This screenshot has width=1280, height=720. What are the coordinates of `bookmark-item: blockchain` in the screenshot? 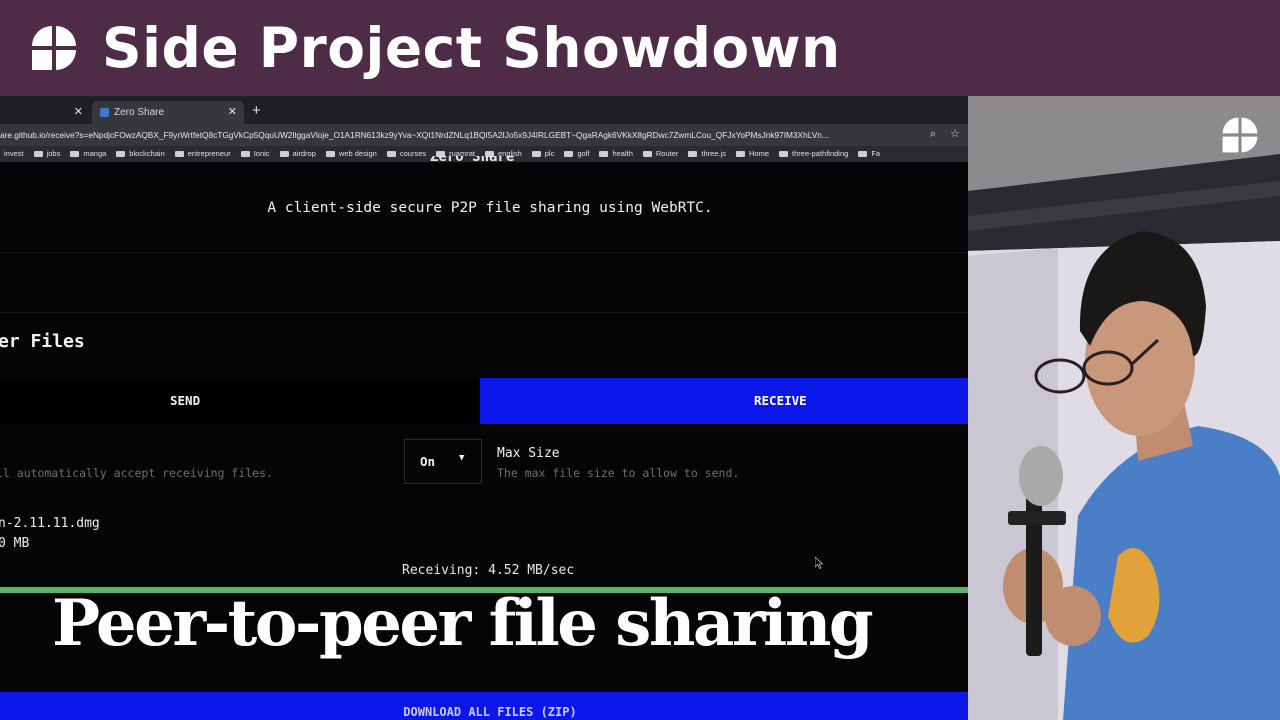 It's located at (140, 154).